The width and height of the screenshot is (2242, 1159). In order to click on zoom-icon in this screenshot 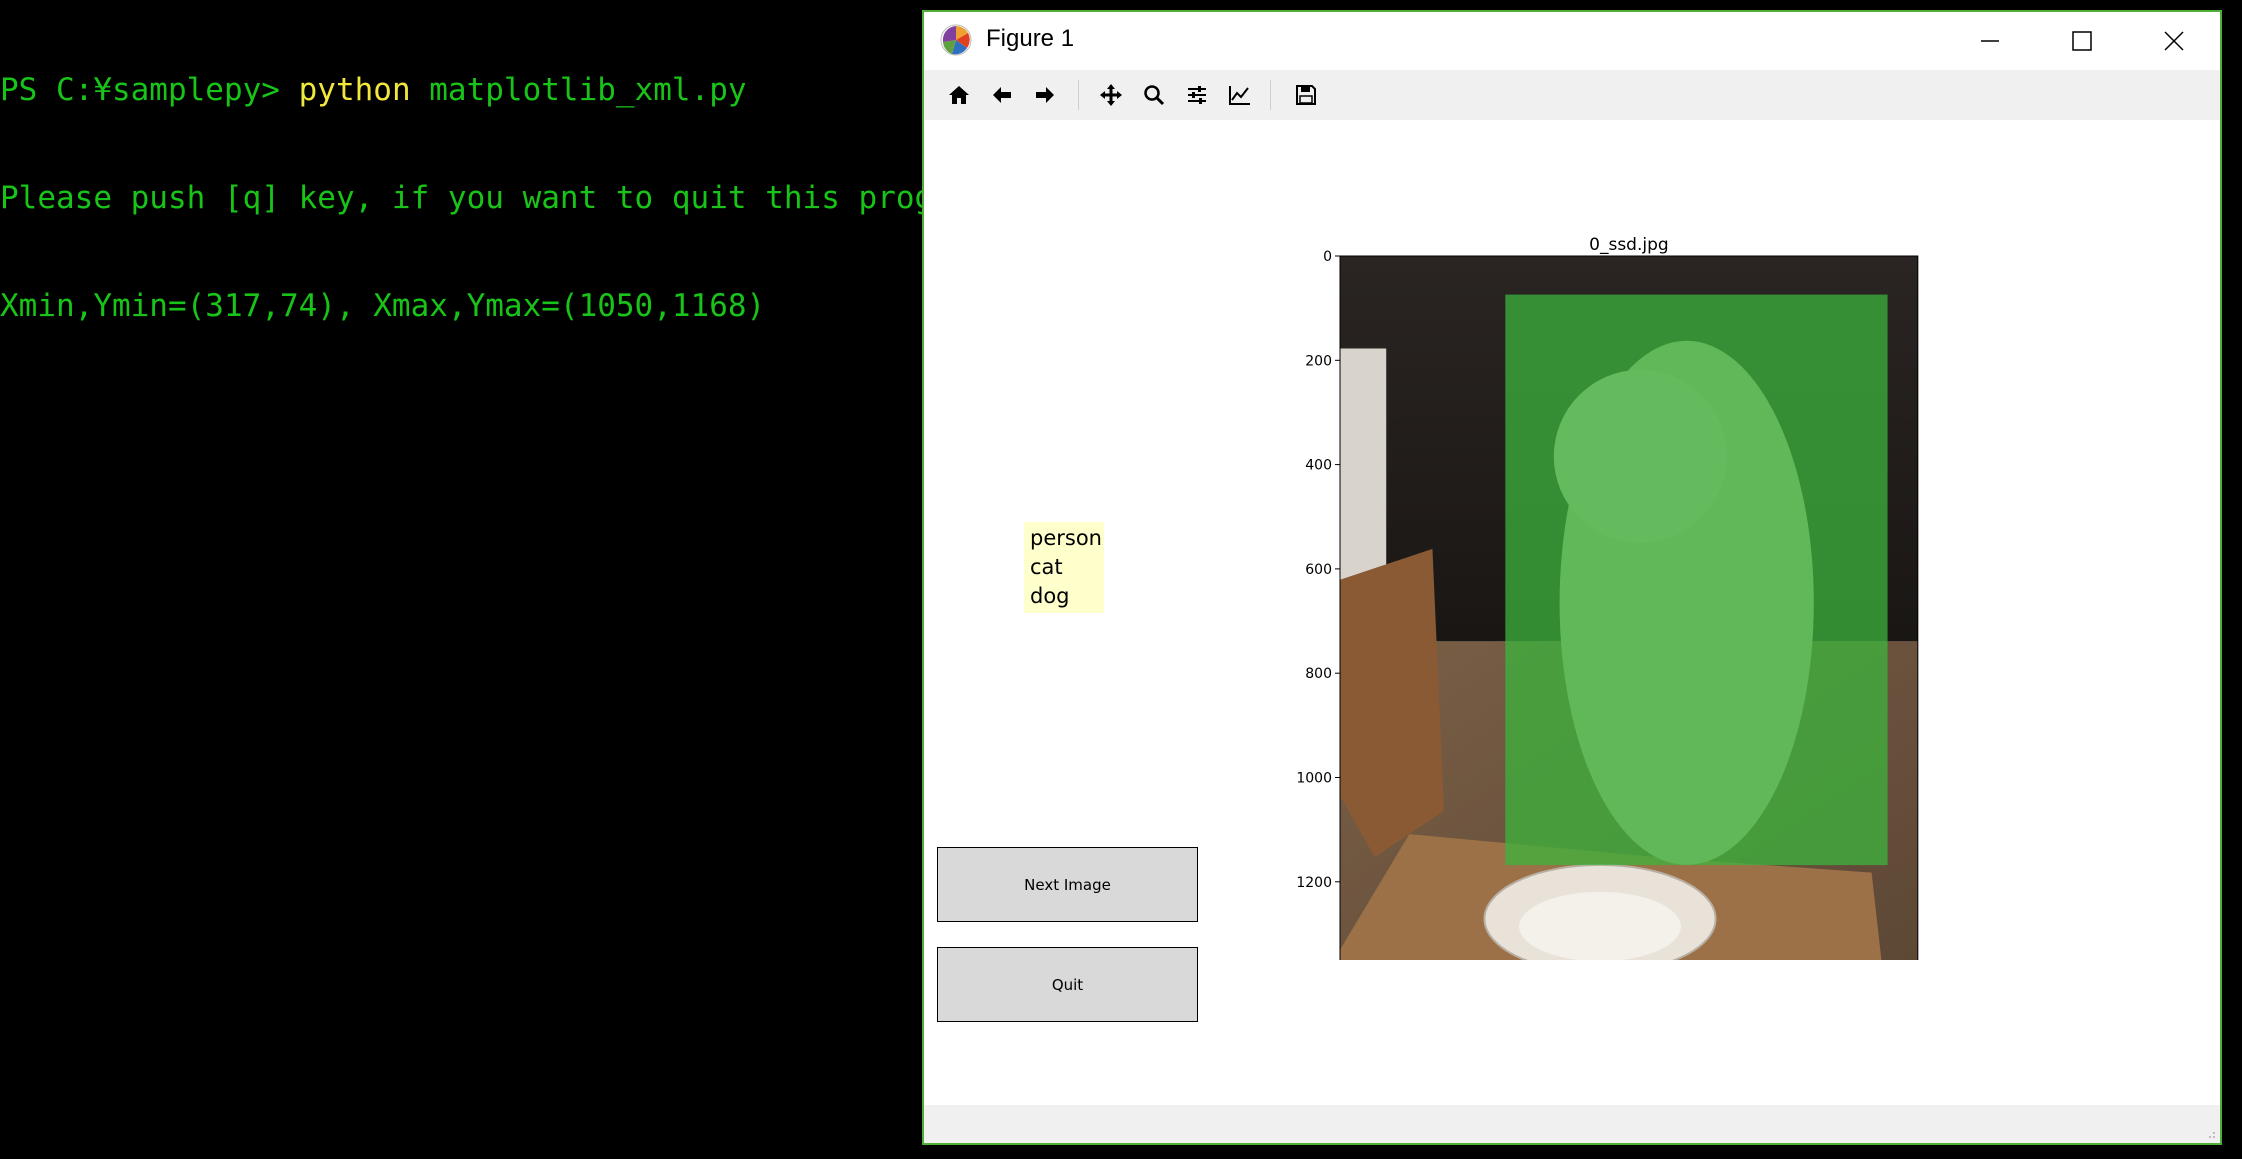, I will do `click(1154, 95)`.